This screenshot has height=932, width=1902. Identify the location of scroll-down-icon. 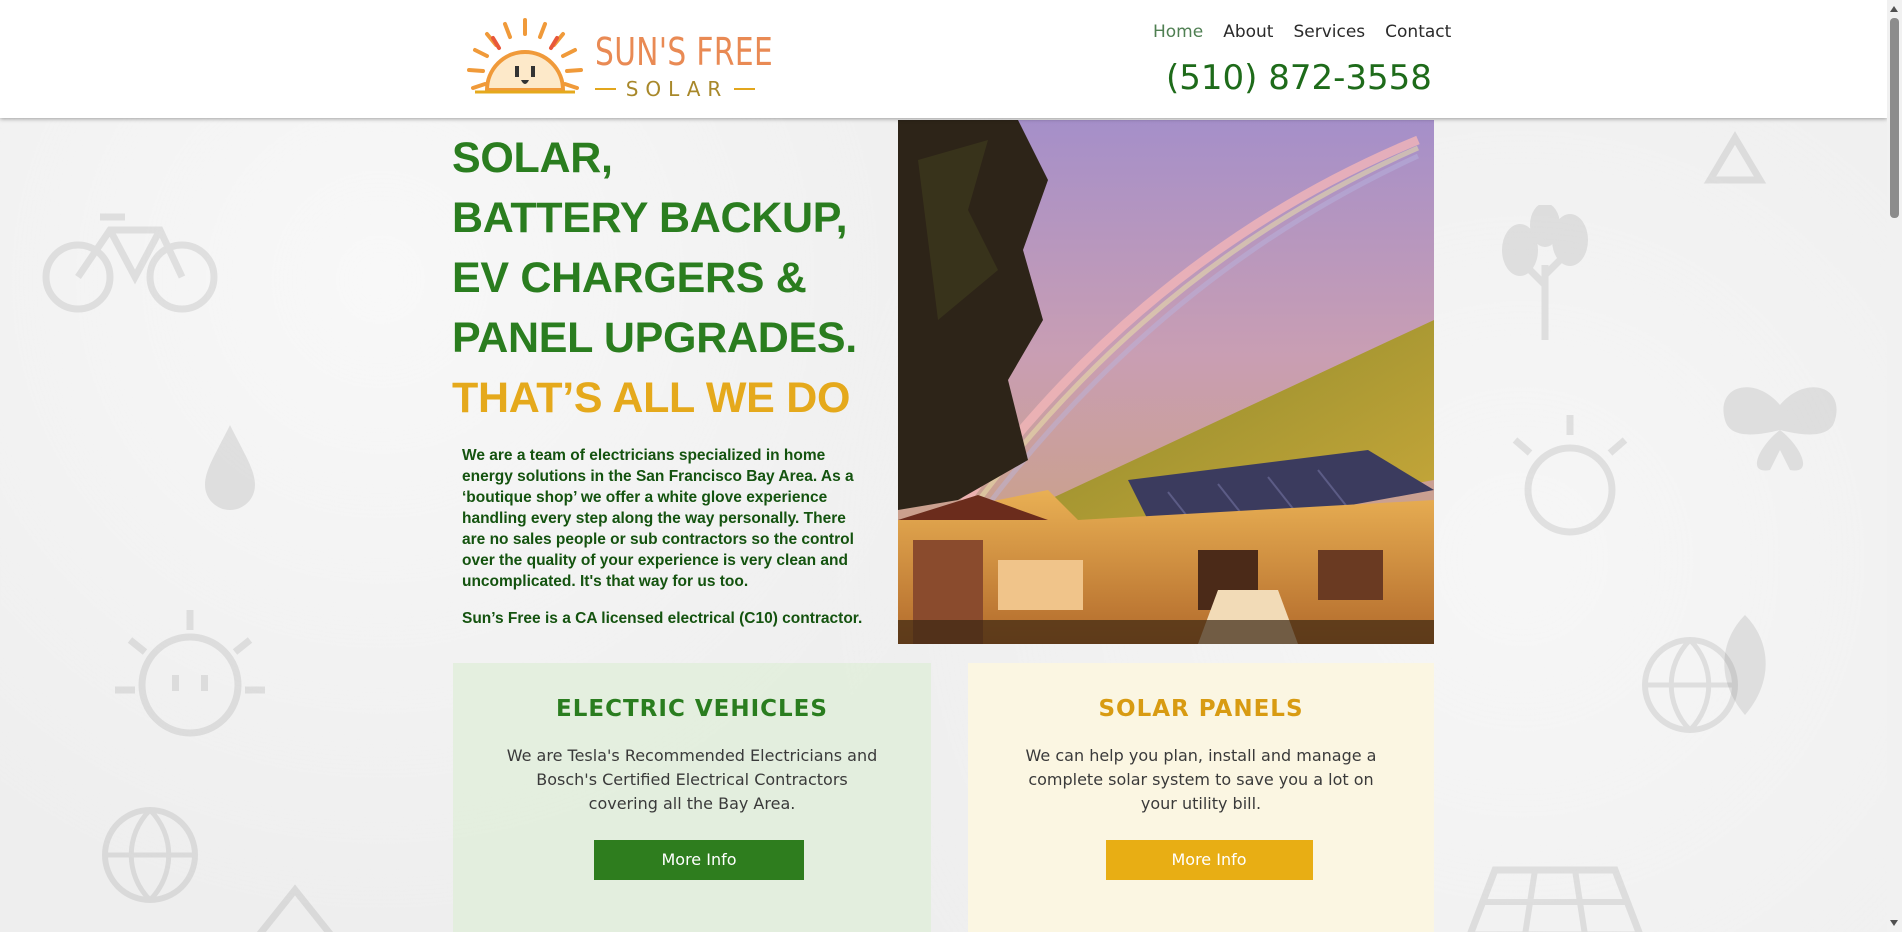
(1894, 923).